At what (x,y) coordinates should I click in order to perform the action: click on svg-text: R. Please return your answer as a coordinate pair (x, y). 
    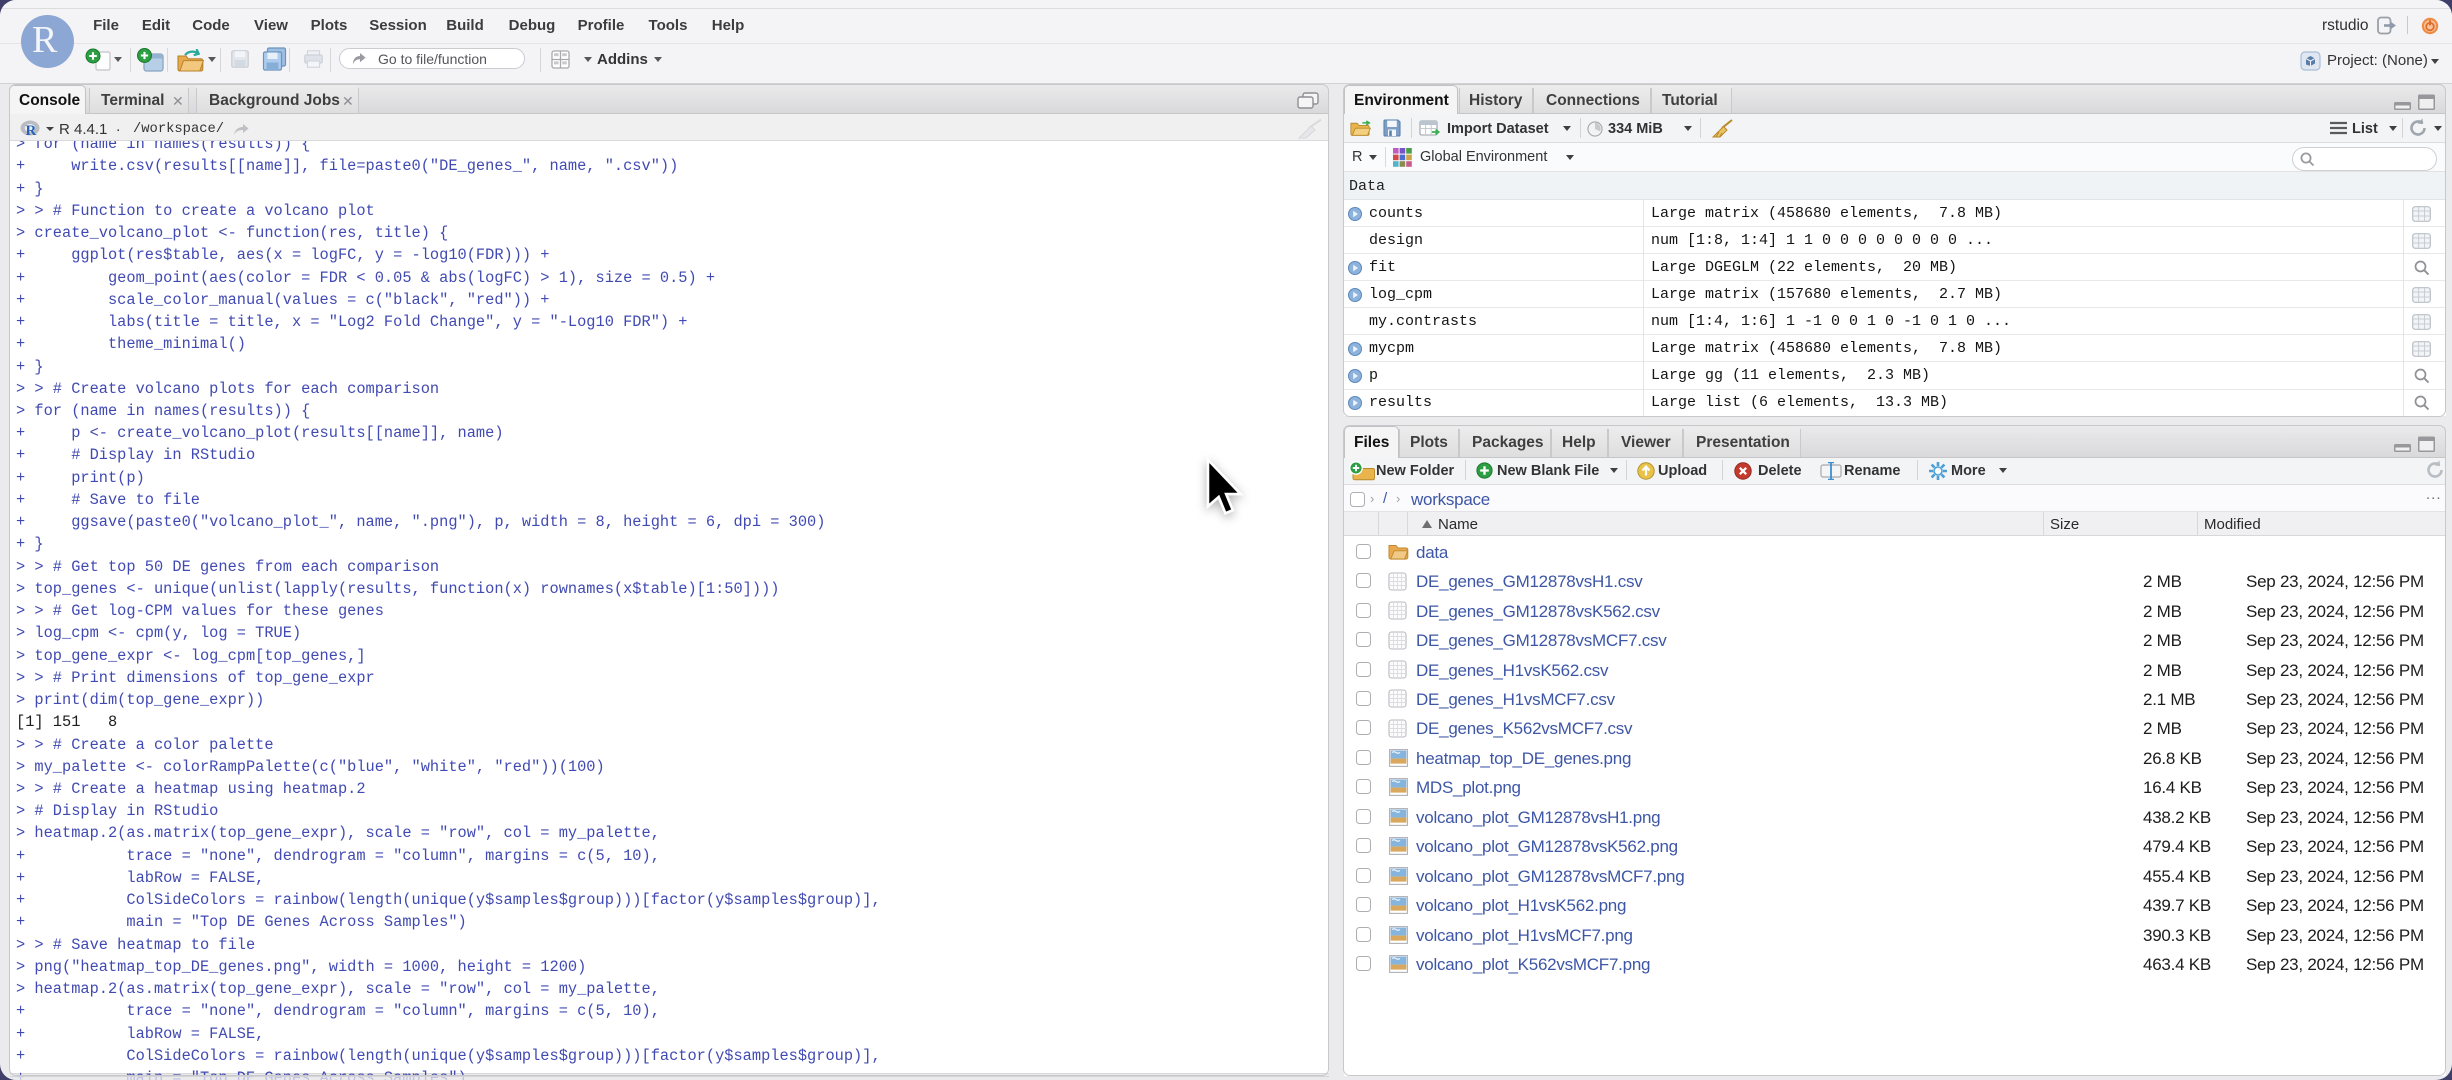
    Looking at the image, I should click on (31, 130).